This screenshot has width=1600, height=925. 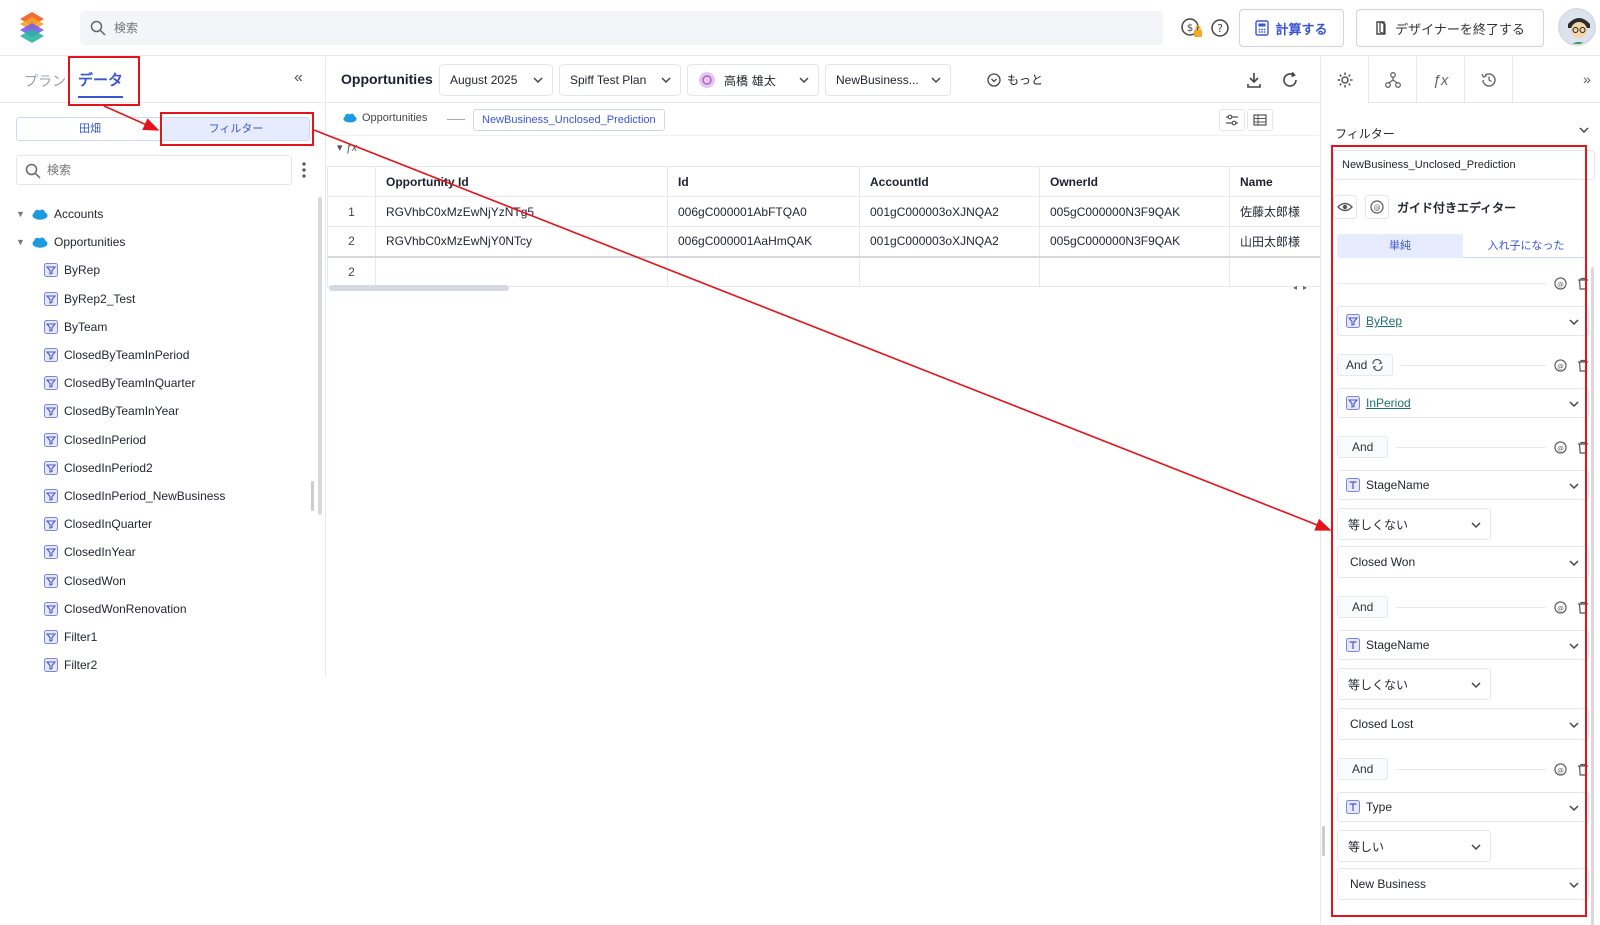 I want to click on global-search, so click(x=621, y=28).